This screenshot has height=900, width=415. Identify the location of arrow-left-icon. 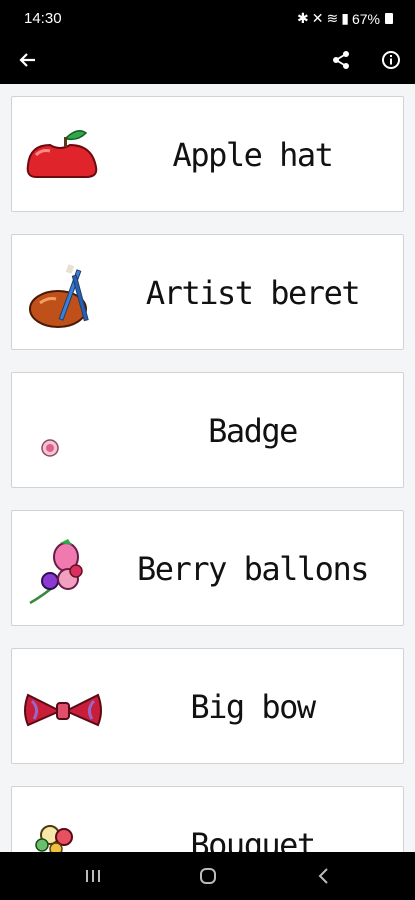
(27, 60).